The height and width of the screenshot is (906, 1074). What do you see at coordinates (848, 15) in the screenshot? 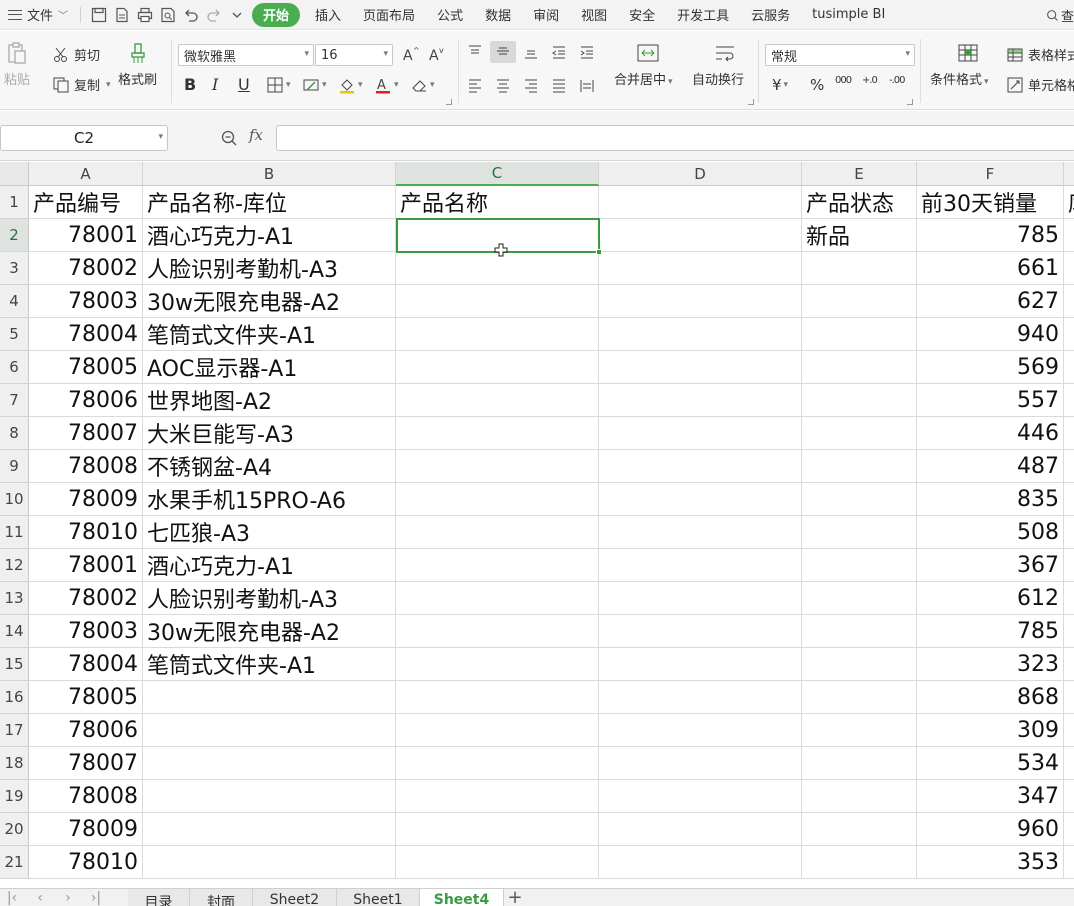
I see `tab-tusimple-bi: tusimple BI` at bounding box center [848, 15].